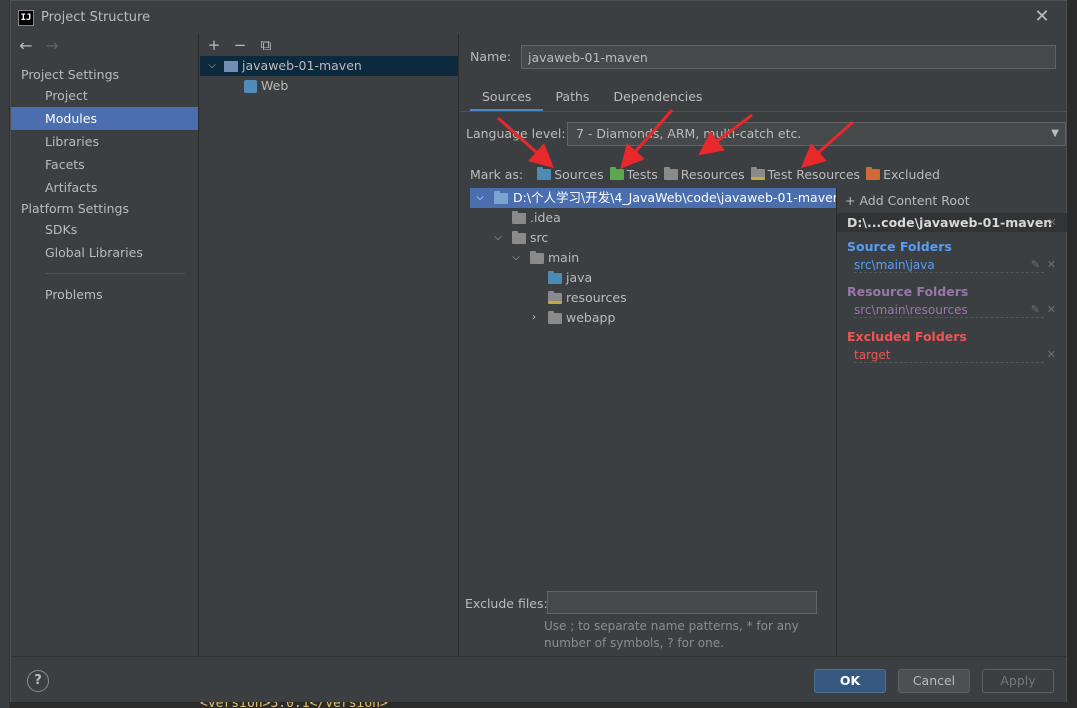 The height and width of the screenshot is (708, 1077). Describe the element at coordinates (788, 57) in the screenshot. I see `module-name-field` at that location.